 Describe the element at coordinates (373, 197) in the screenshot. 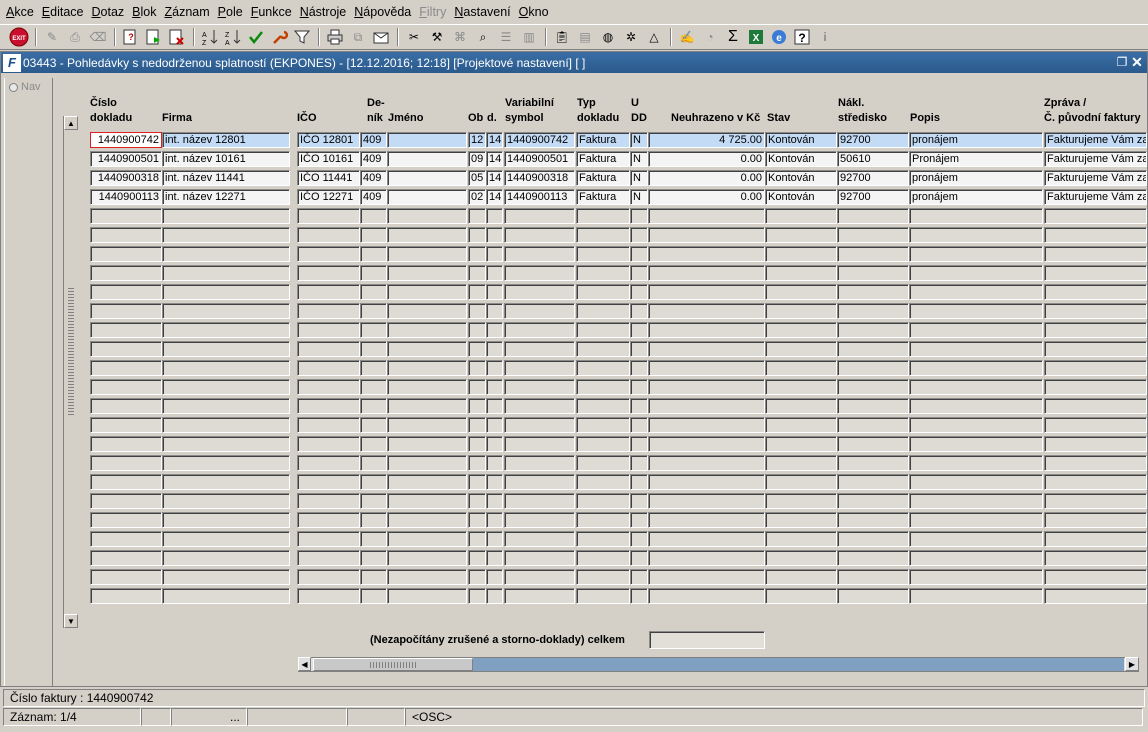

I see `cell-denik: 409` at that location.